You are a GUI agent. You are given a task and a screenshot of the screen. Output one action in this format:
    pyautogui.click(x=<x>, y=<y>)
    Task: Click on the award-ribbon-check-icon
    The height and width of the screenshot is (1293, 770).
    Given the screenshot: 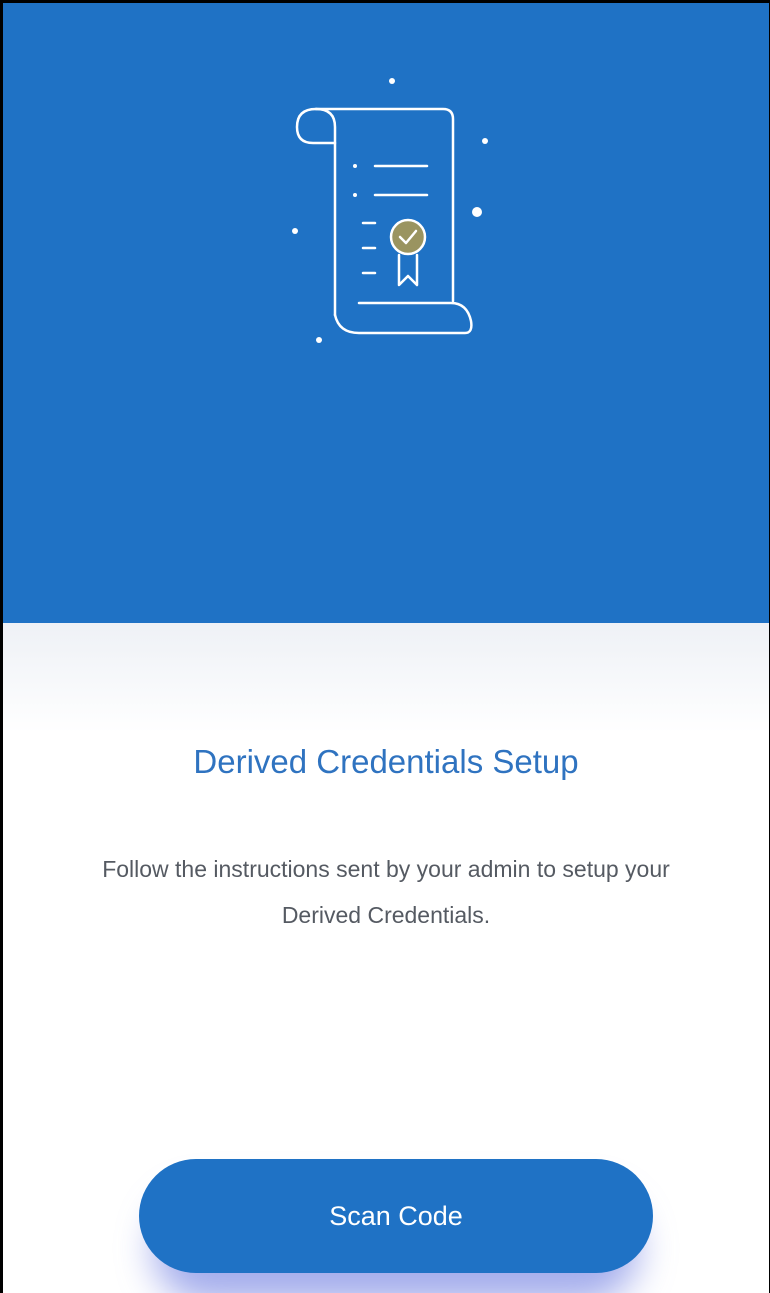 What is the action you would take?
    pyautogui.click(x=408, y=237)
    